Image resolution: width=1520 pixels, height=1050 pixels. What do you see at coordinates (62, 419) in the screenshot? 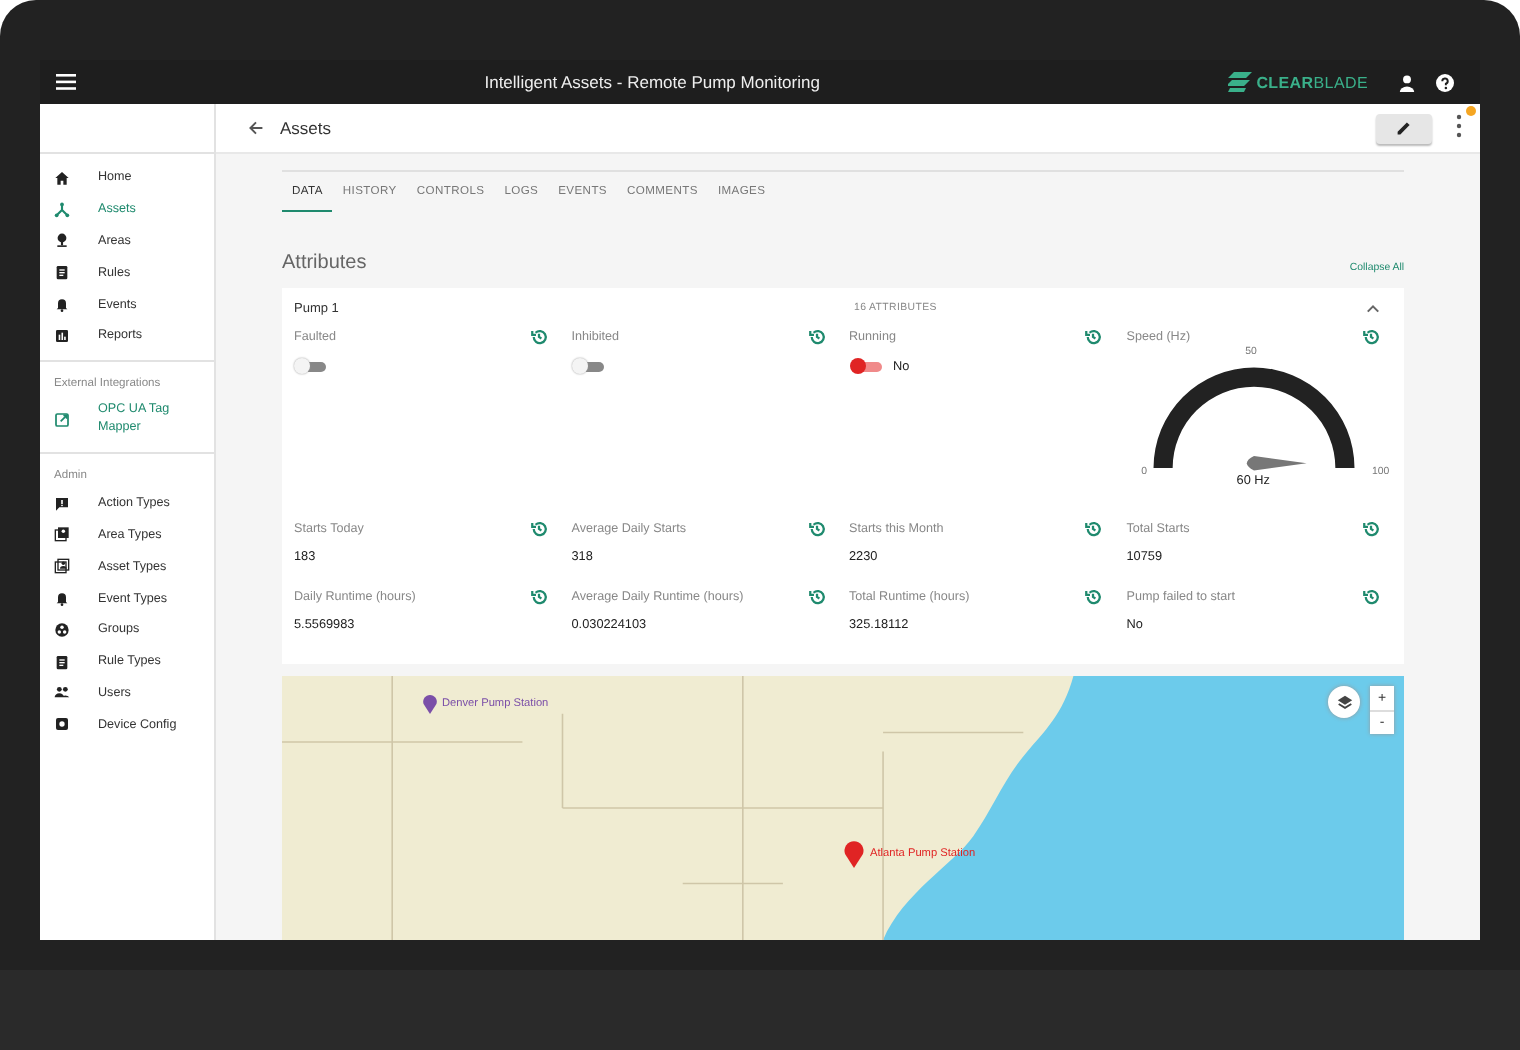
I see `external-link-icon` at bounding box center [62, 419].